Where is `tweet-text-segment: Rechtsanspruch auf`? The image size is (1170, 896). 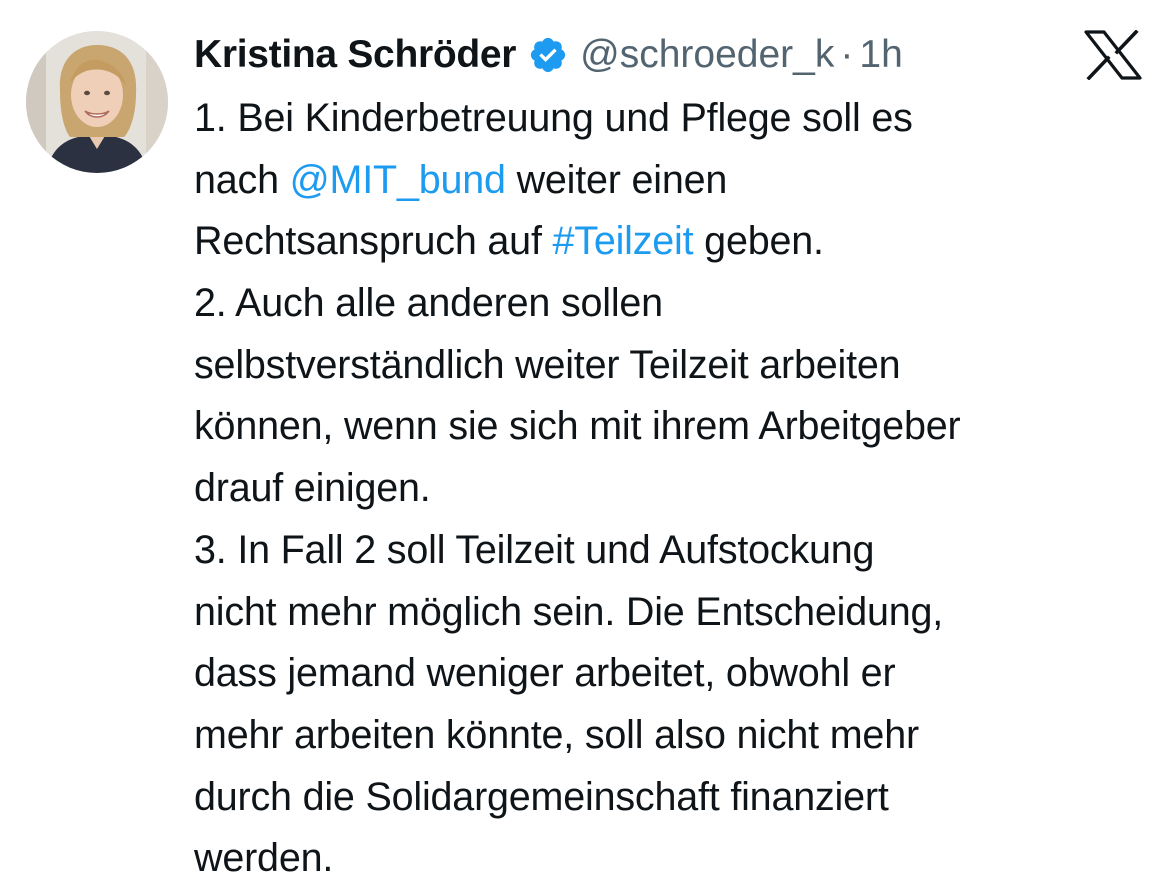 tweet-text-segment: Rechtsanspruch auf is located at coordinates (373, 241).